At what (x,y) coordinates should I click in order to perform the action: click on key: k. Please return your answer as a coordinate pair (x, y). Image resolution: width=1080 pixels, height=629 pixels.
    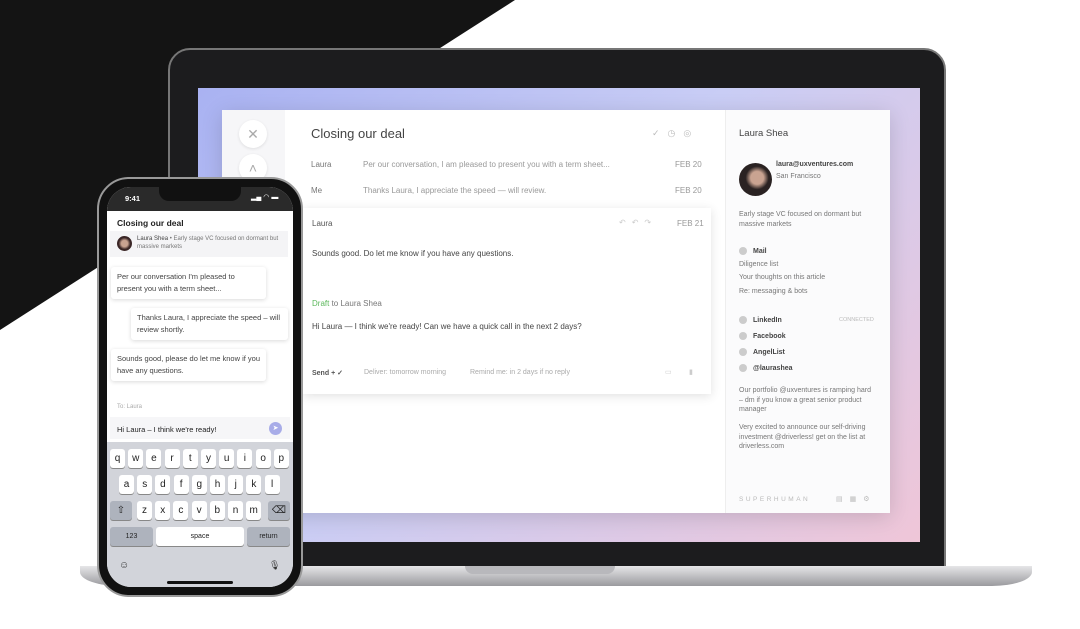
    Looking at the image, I should click on (254, 484).